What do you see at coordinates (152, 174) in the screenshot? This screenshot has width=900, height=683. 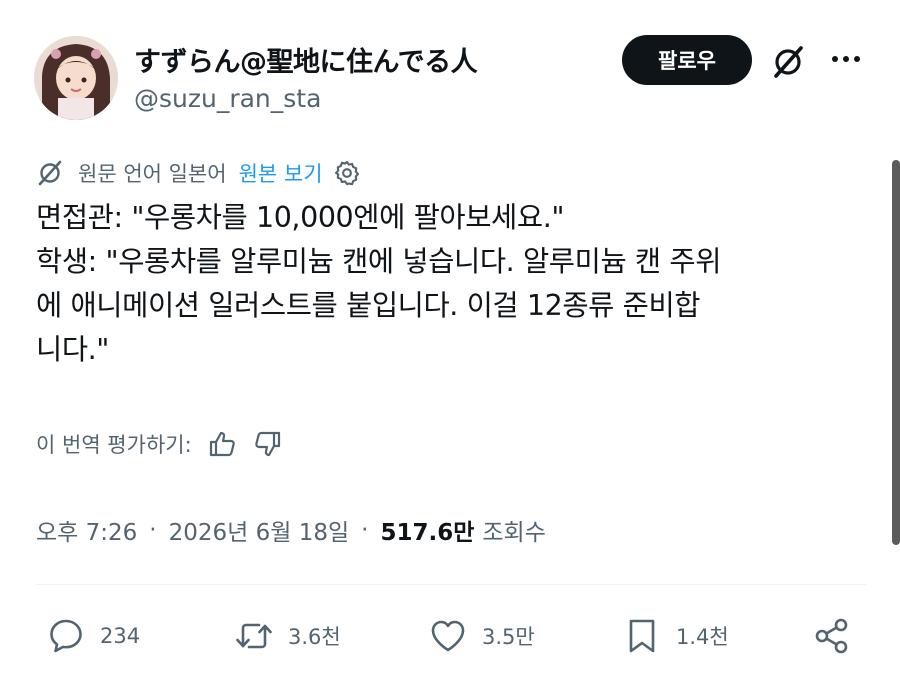 I see `translation-notice: 원문 언어 일본어` at bounding box center [152, 174].